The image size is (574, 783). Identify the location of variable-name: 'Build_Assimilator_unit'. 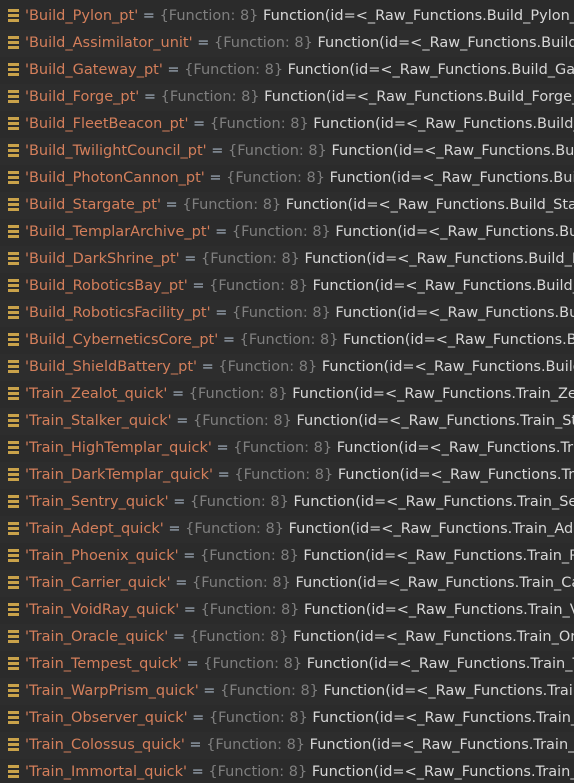
(109, 43).